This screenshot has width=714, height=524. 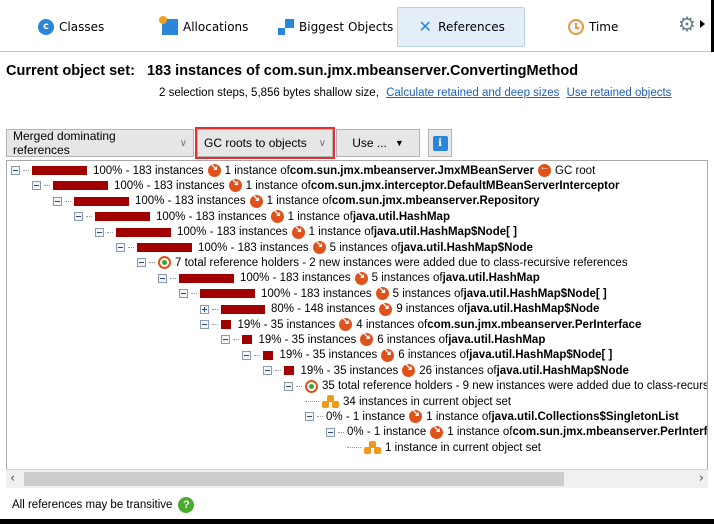 What do you see at coordinates (12, 478) in the screenshot?
I see `scroll-left-icon: ‹` at bounding box center [12, 478].